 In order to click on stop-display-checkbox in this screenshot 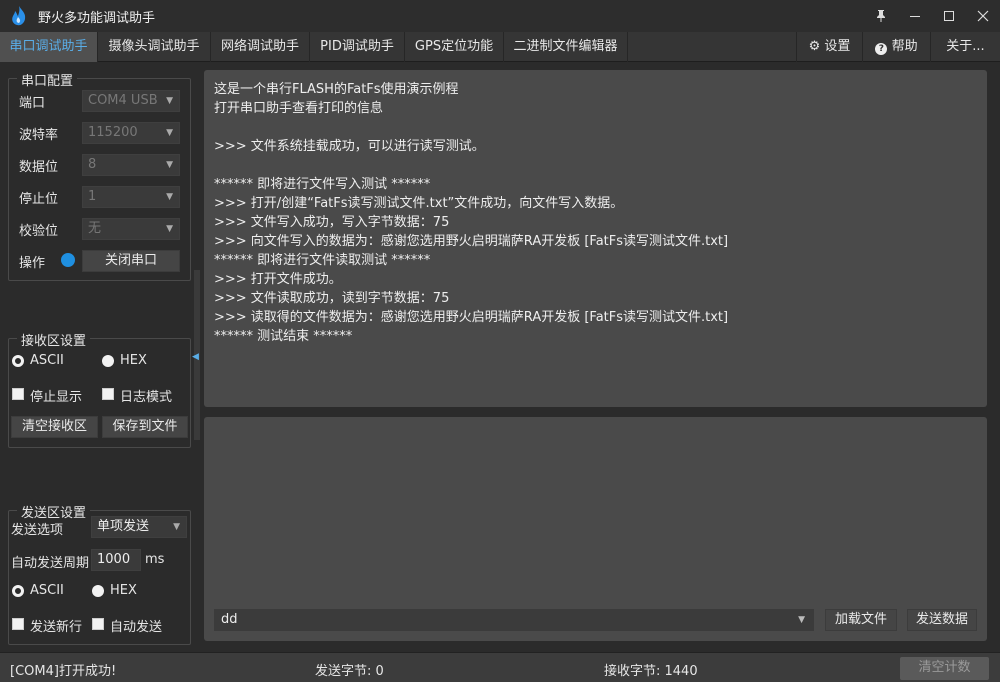, I will do `click(18, 394)`.